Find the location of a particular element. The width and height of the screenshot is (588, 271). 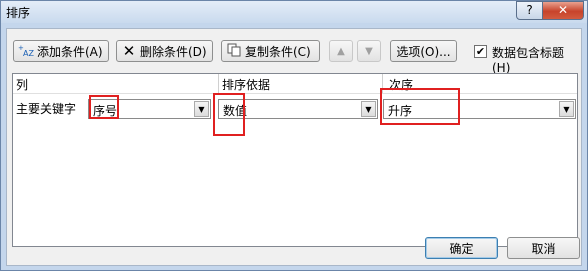

add-condition-button: + AZ 添加条件(A) is located at coordinates (61, 51).